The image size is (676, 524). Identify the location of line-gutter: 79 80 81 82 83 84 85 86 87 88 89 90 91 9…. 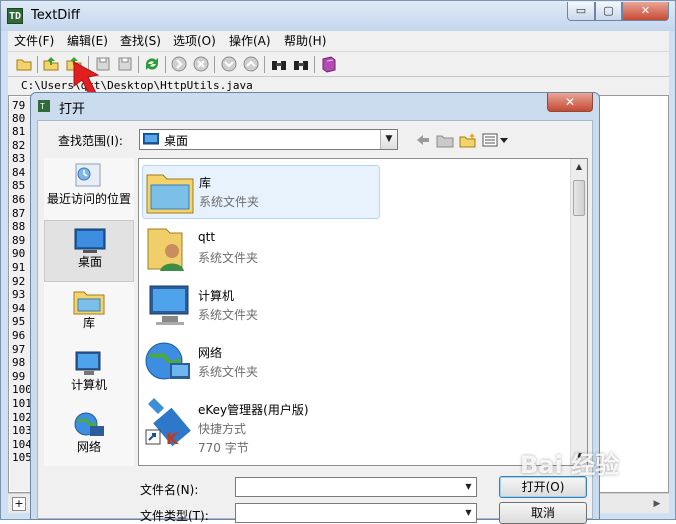
(21, 294).